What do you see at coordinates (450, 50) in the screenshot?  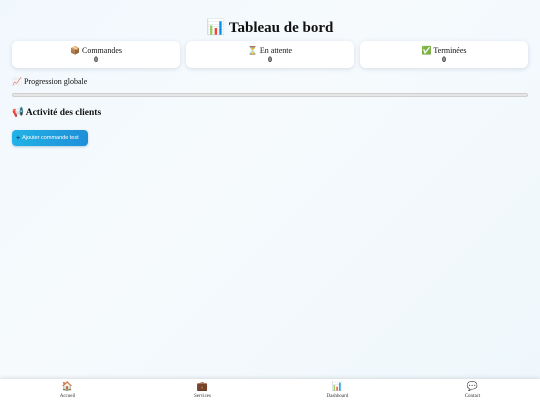 I see `stat-label-text: Terminées` at bounding box center [450, 50].